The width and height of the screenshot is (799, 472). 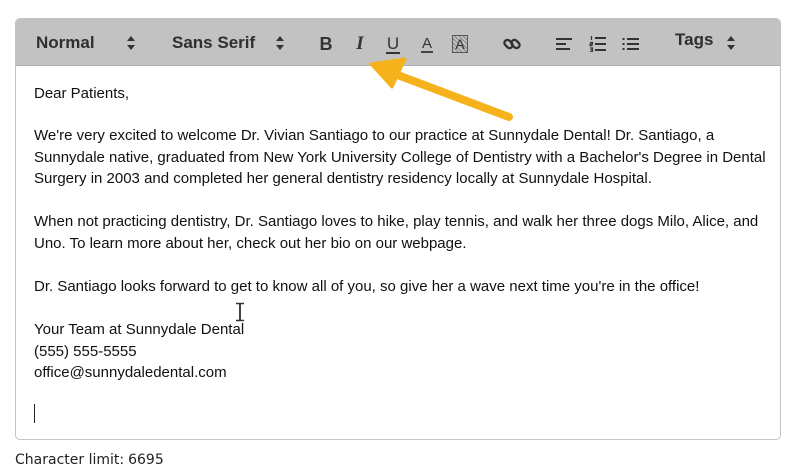 I want to click on bold-button: B, so click(x=326, y=44).